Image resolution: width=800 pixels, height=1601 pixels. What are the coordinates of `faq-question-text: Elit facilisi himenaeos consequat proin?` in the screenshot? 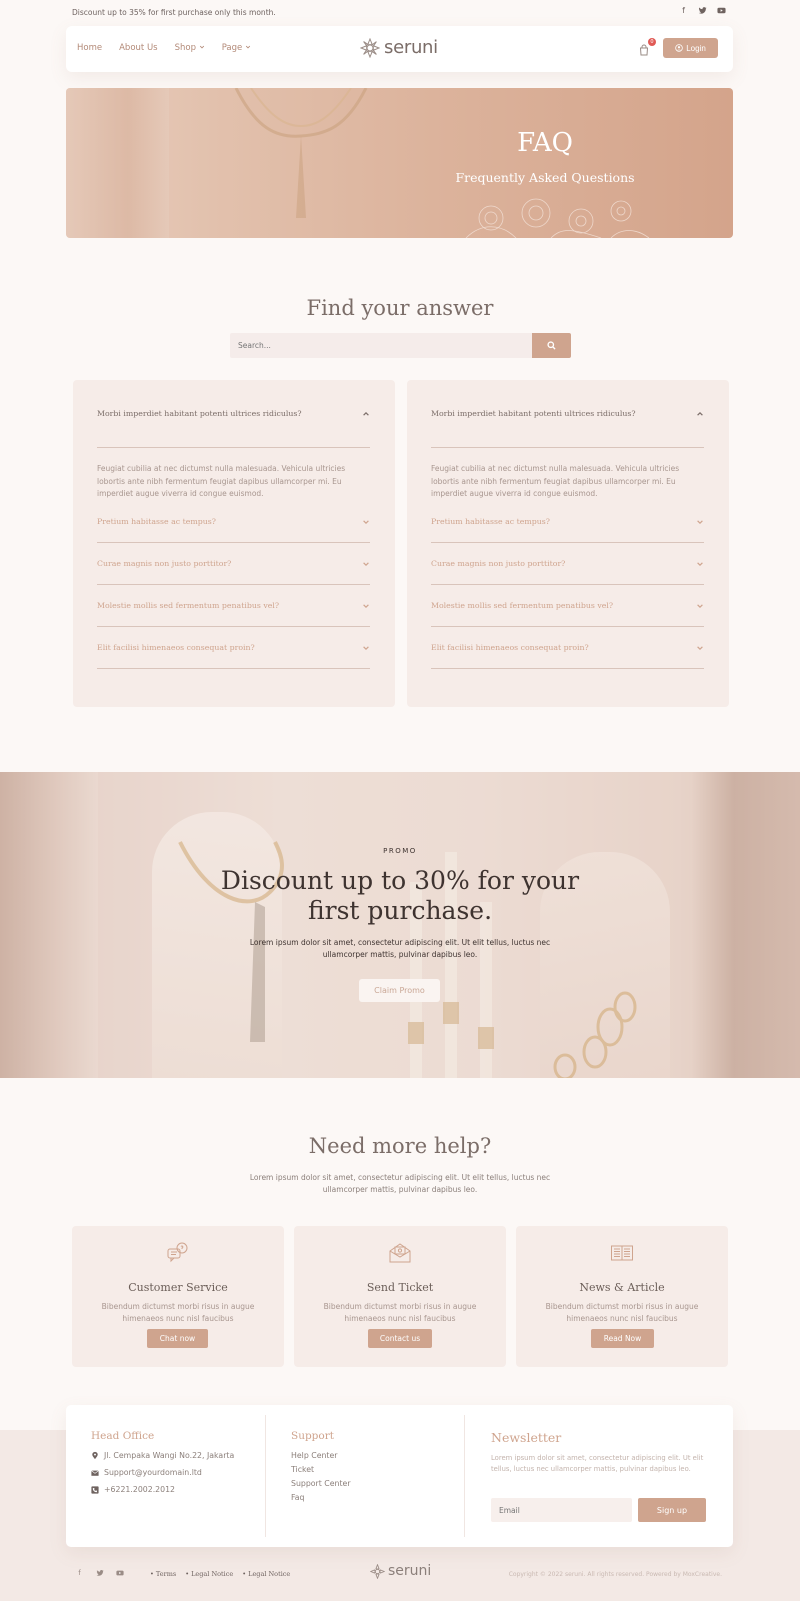 It's located at (510, 647).